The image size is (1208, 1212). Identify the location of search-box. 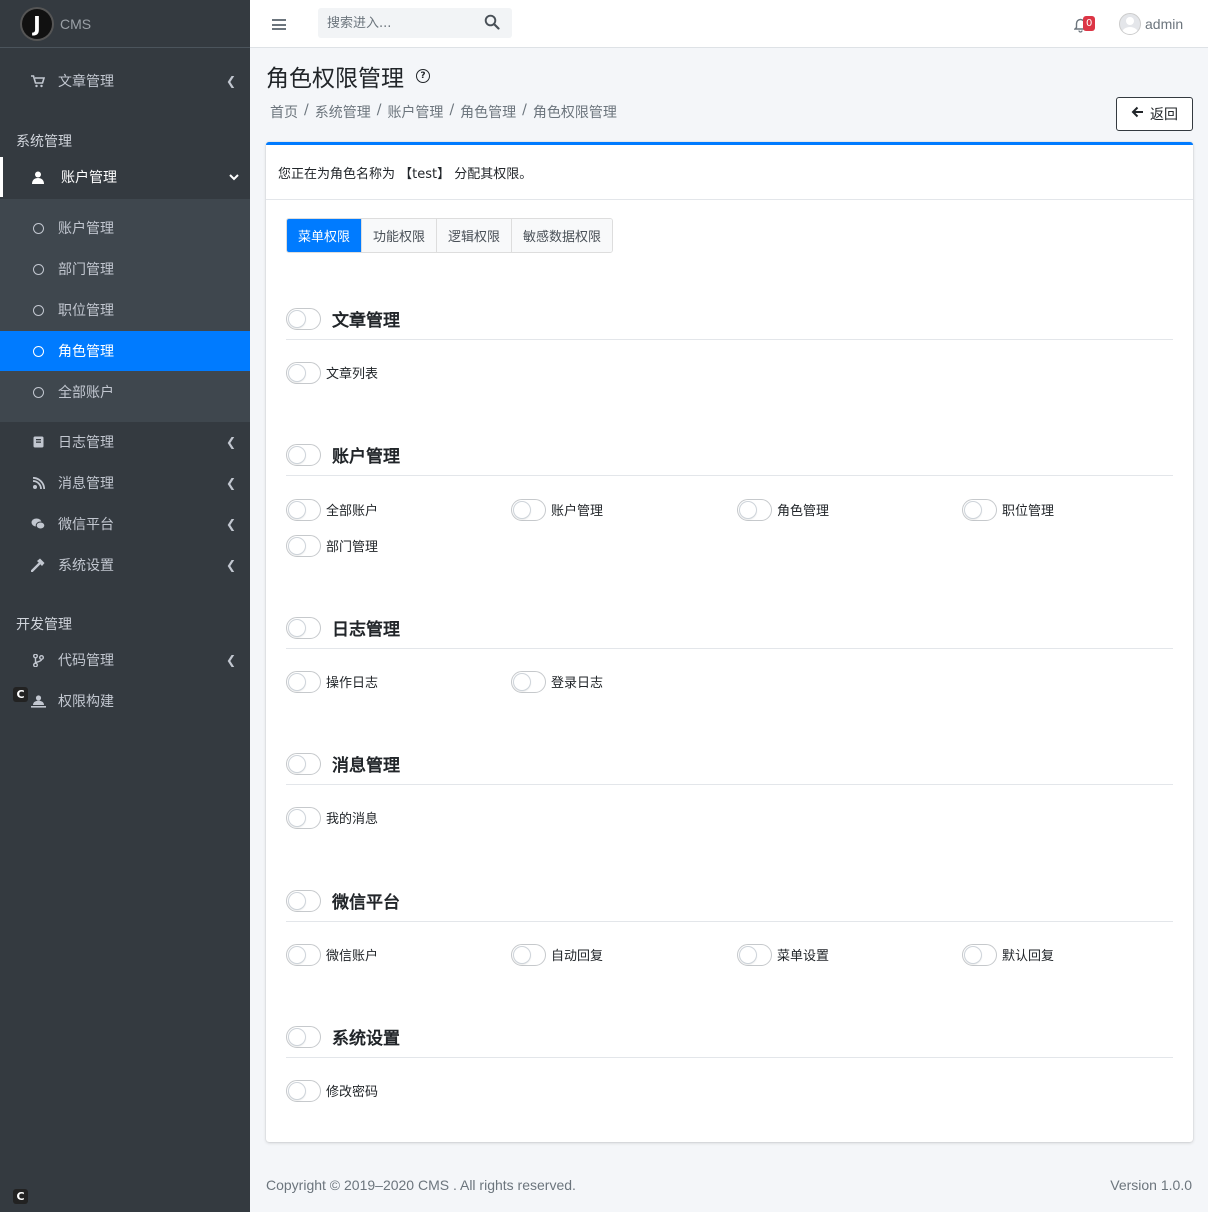
(415, 23).